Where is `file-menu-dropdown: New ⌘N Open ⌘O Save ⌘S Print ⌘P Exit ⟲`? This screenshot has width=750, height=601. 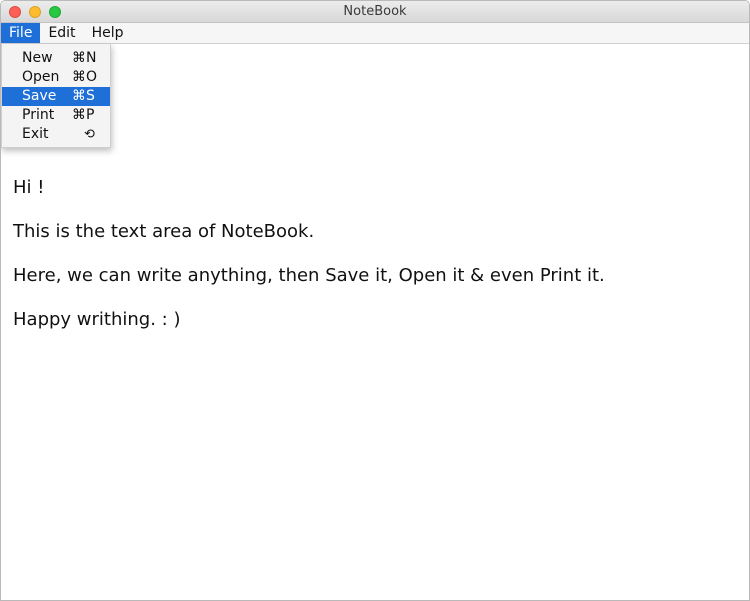
file-menu-dropdown: New ⌘N Open ⌘O Save ⌘S Print ⌘P Exit ⟲ is located at coordinates (56, 96).